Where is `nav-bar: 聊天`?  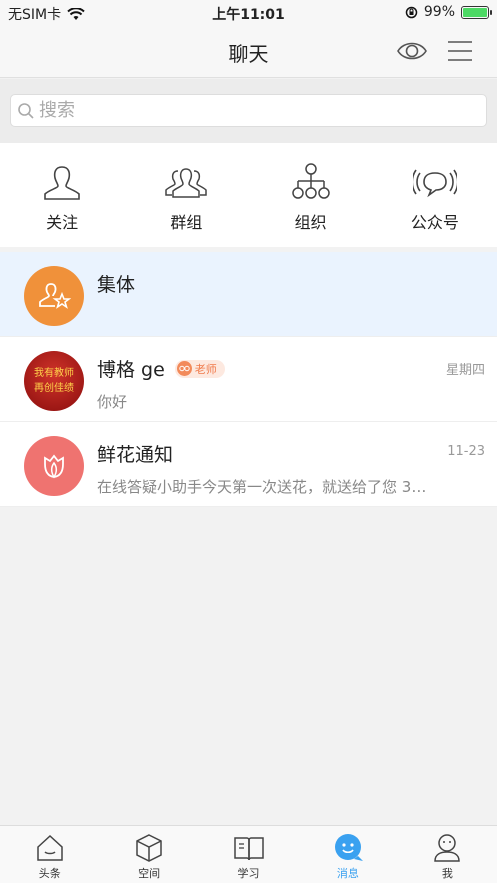 nav-bar: 聊天 is located at coordinates (248, 52).